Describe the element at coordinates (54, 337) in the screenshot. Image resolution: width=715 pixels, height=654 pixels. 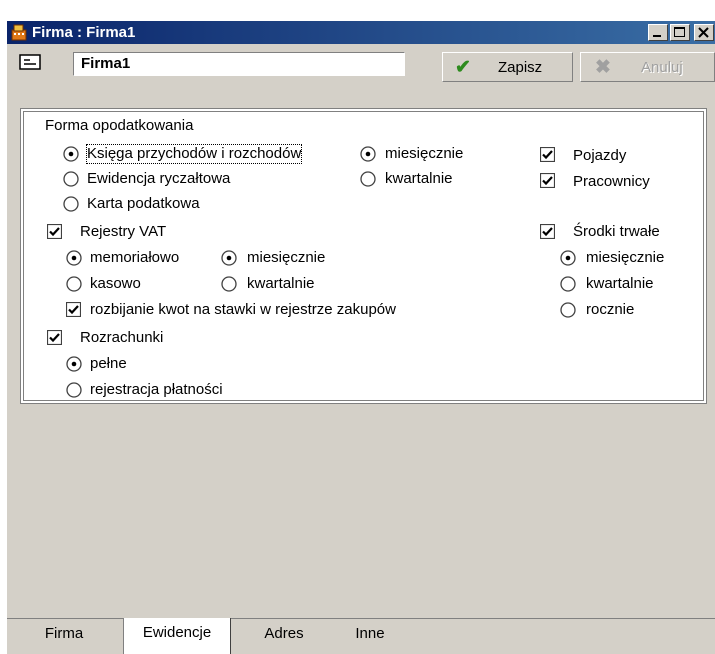
I see `checkbox-rozrachunki` at that location.